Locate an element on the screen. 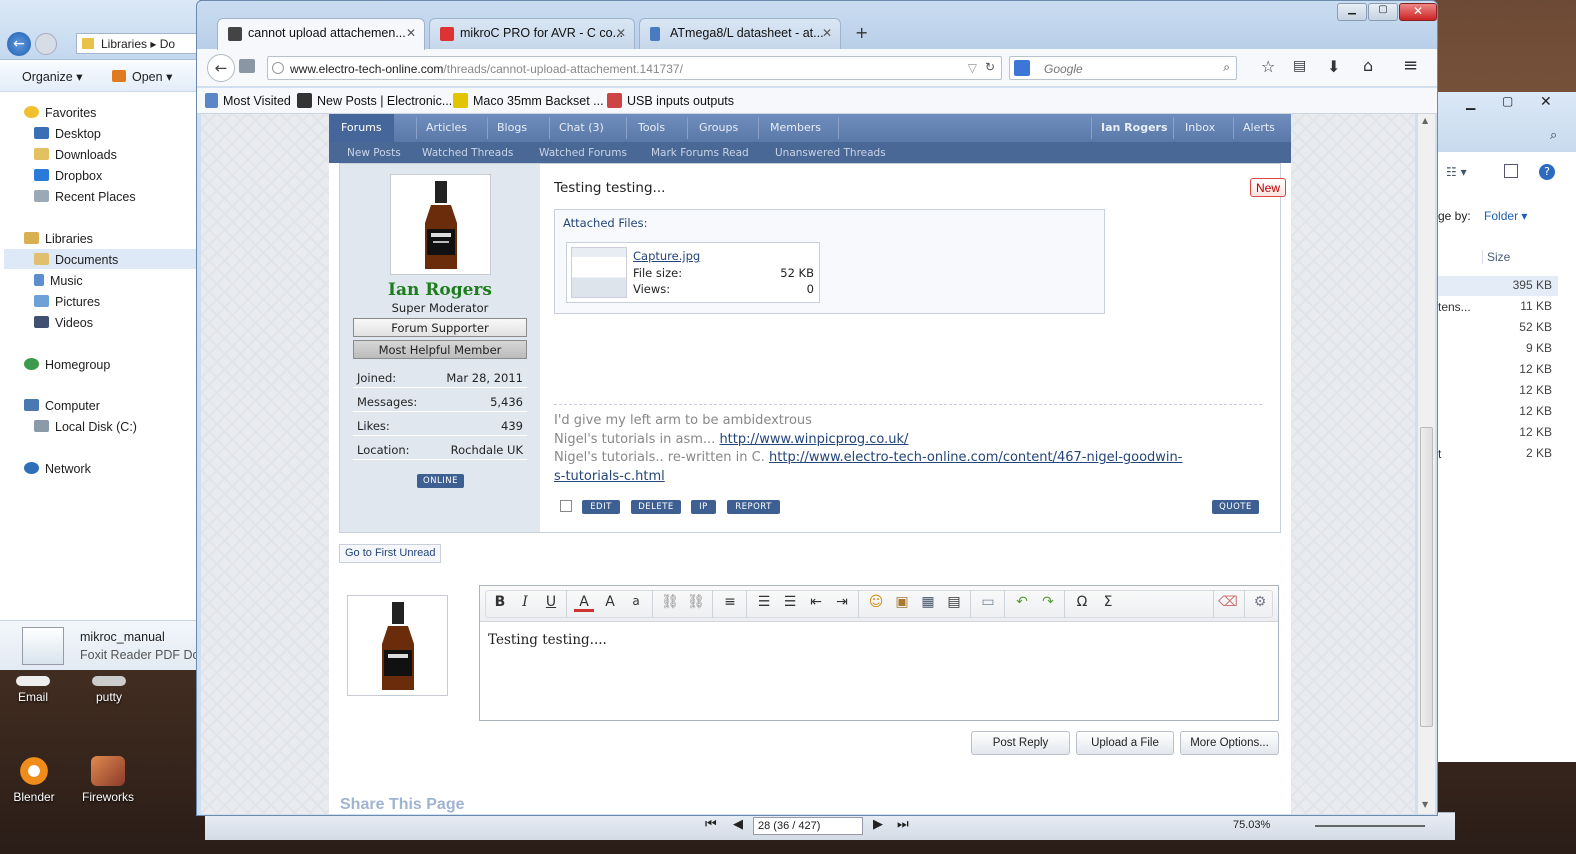 This screenshot has height=854, width=1576. nav-network: Network is located at coordinates (57, 469).